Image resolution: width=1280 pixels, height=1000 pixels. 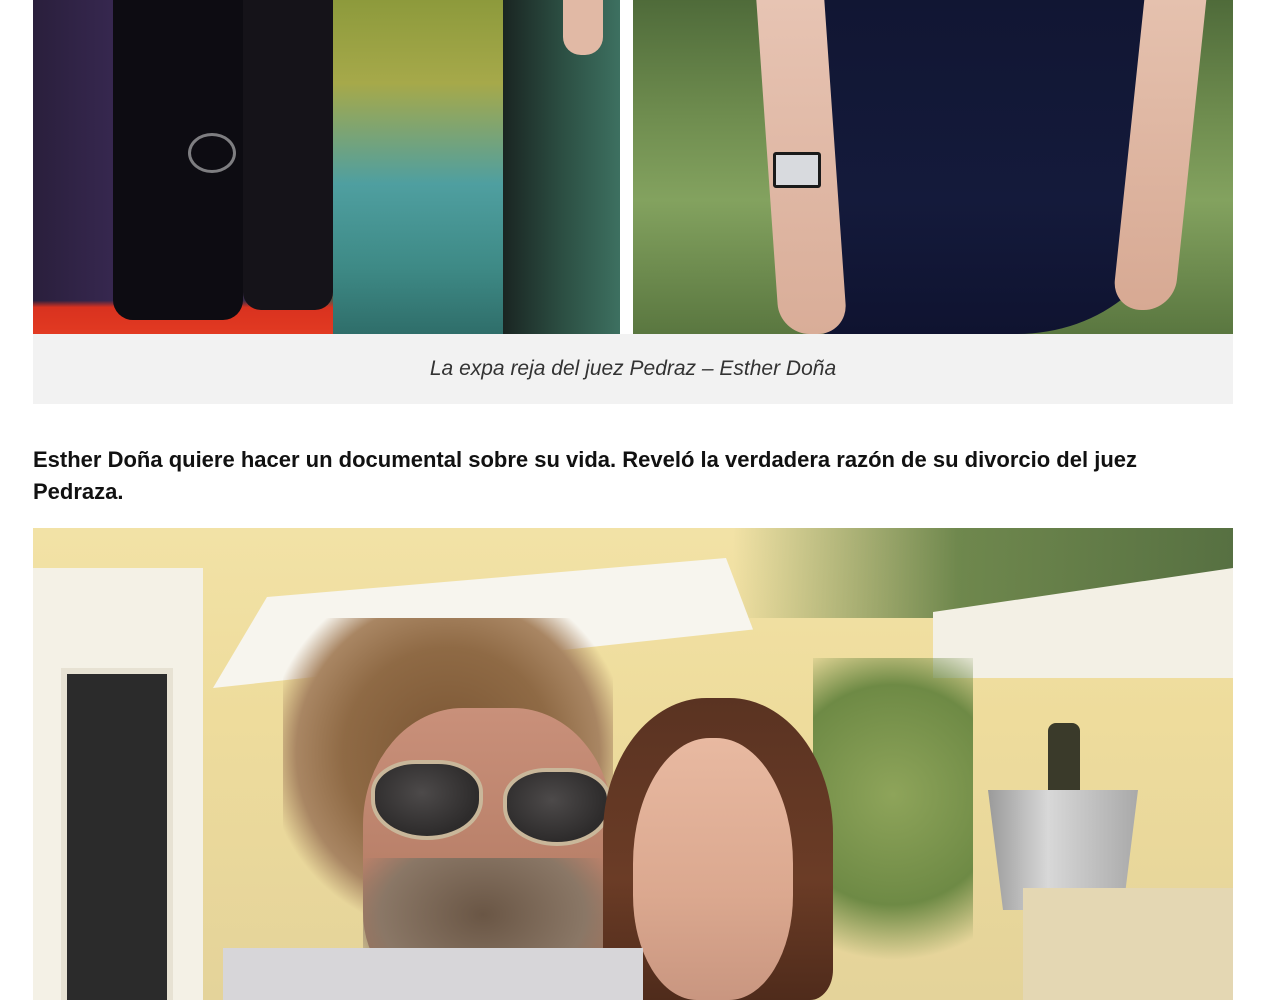 I want to click on sunglasses, so click(x=427, y=800).